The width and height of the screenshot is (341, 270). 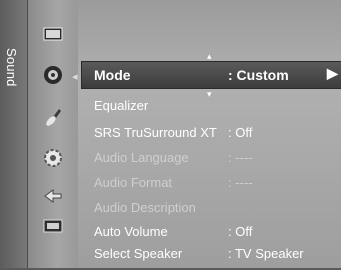 What do you see at coordinates (133, 182) in the screenshot?
I see `menu-item-label: Audio Format` at bounding box center [133, 182].